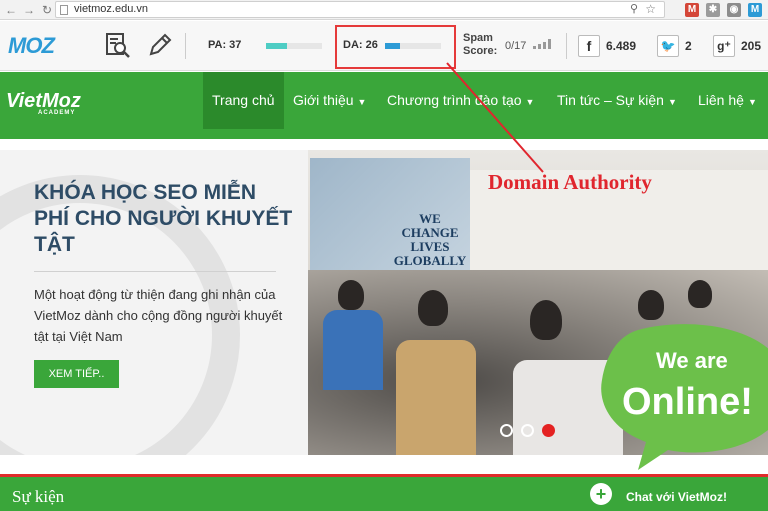  I want to click on facebook-icon: f, so click(589, 46).